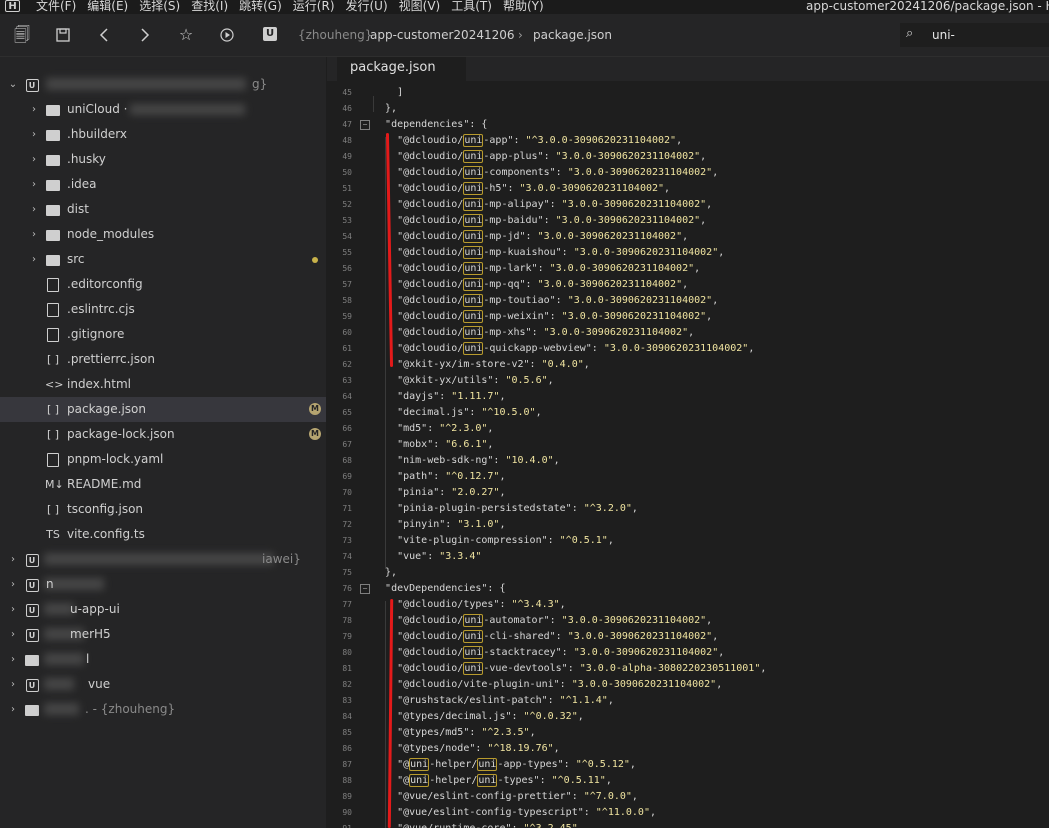  What do you see at coordinates (688, 525) in the screenshot?
I see `code-line: 72 "pinyin": "3.1.0",` at bounding box center [688, 525].